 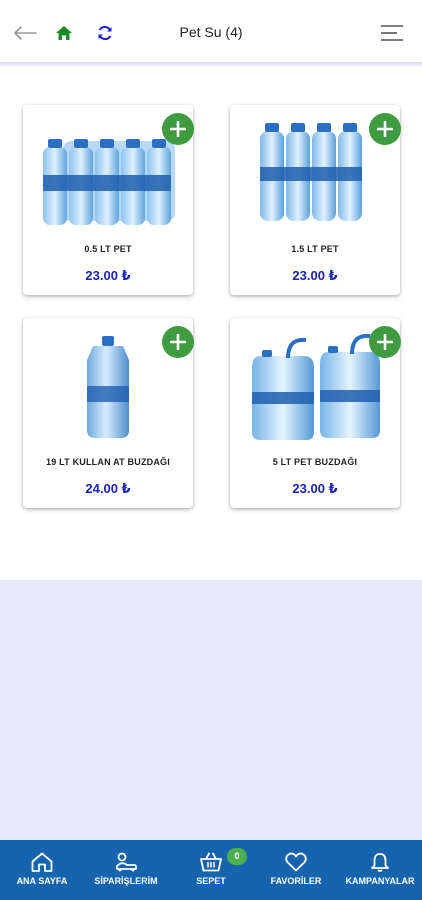 I want to click on page-title: Pet Su (4), so click(x=211, y=32).